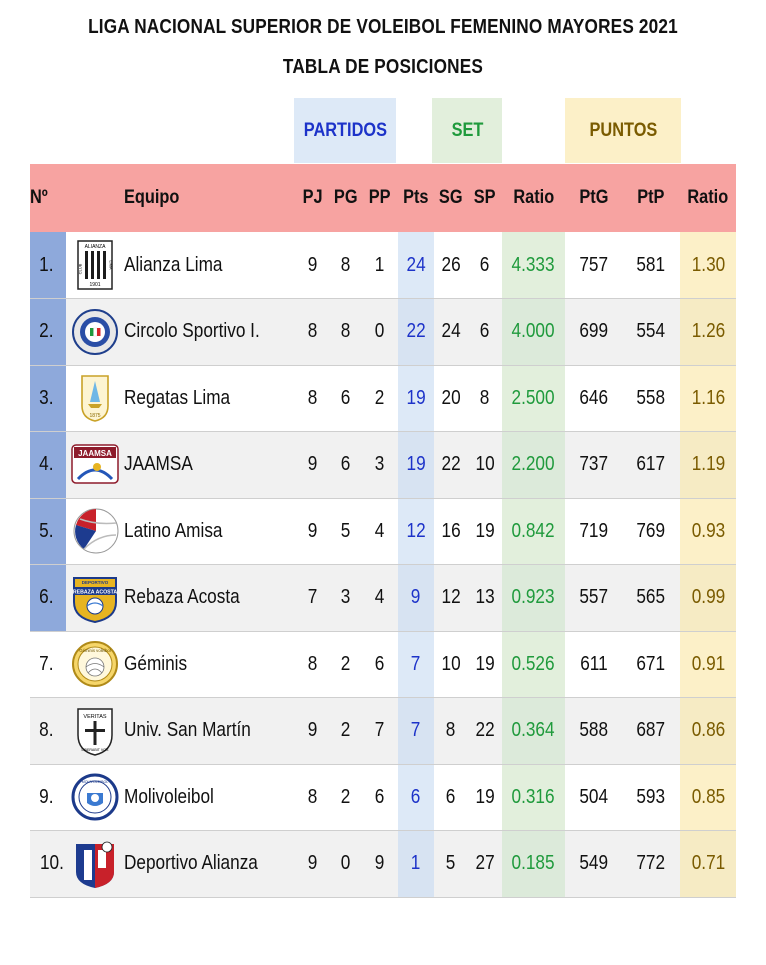  What do you see at coordinates (95, 465) in the screenshot?
I see `logo-cell: JAAMSA` at bounding box center [95, 465].